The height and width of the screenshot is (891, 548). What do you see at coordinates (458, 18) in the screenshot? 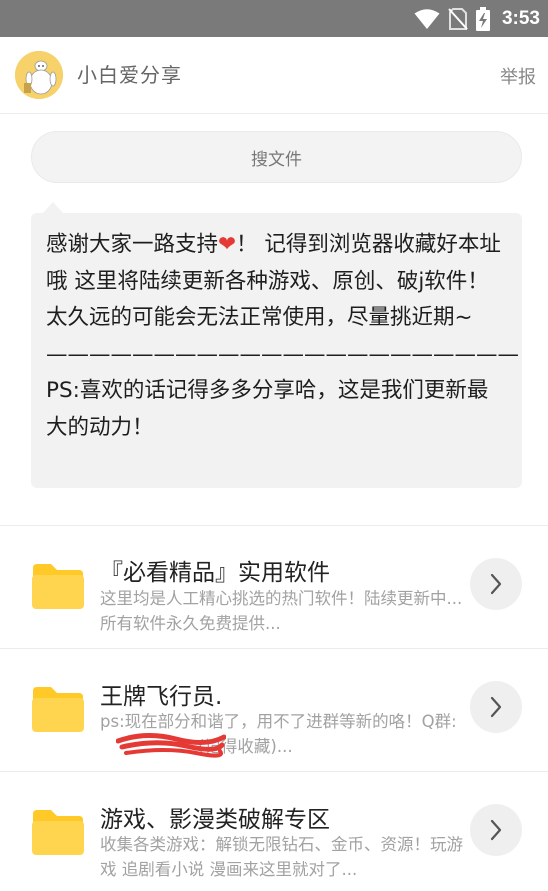
I see `no-sim-icon` at bounding box center [458, 18].